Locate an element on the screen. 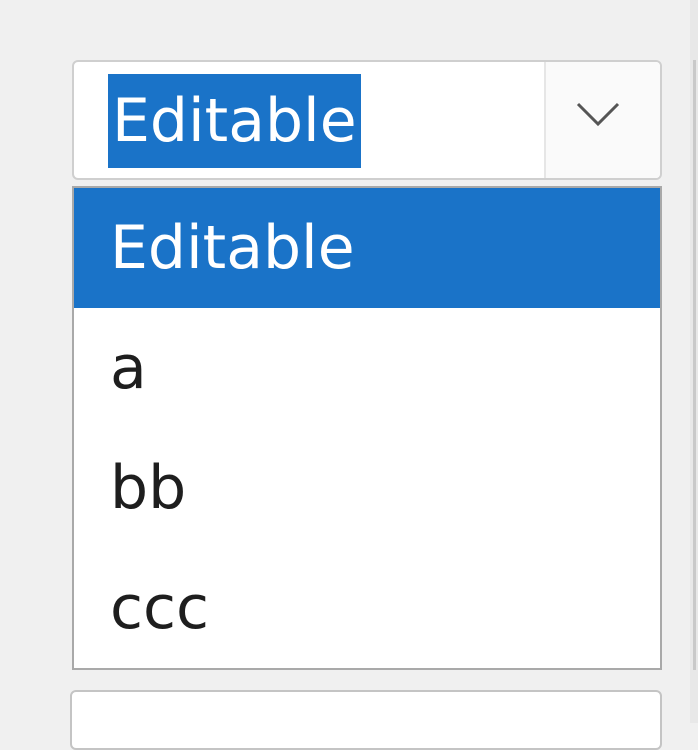 The image size is (698, 750). list-item-editable: Editable is located at coordinates (367, 248).